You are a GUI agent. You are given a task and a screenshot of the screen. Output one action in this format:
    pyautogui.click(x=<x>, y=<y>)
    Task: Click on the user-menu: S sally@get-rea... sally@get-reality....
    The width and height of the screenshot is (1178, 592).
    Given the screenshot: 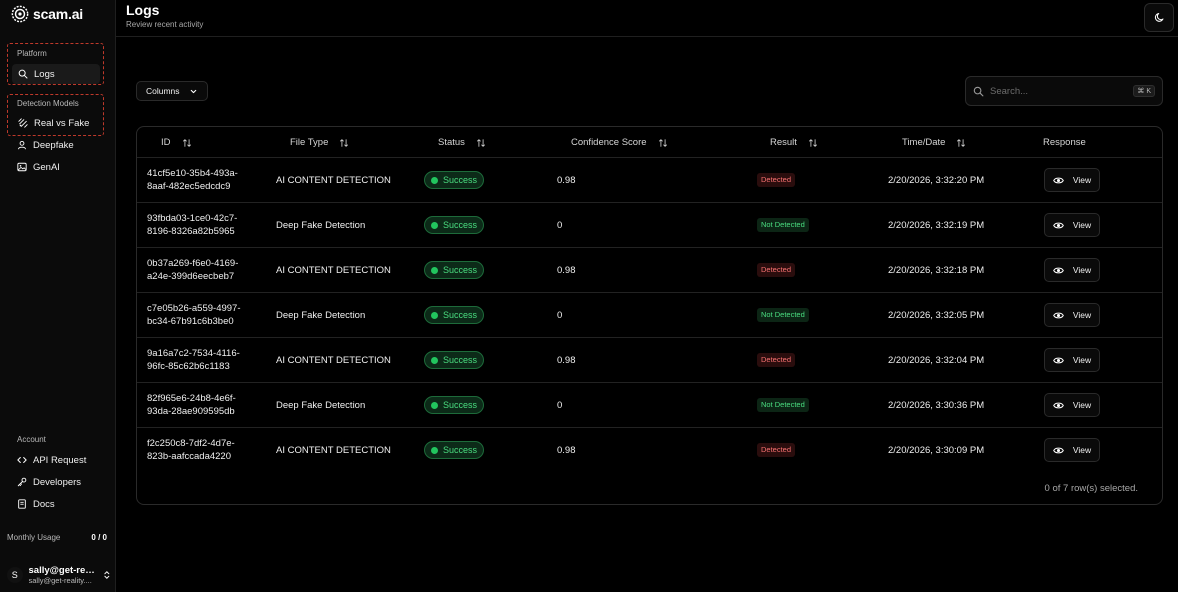 What is the action you would take?
    pyautogui.click(x=58, y=575)
    